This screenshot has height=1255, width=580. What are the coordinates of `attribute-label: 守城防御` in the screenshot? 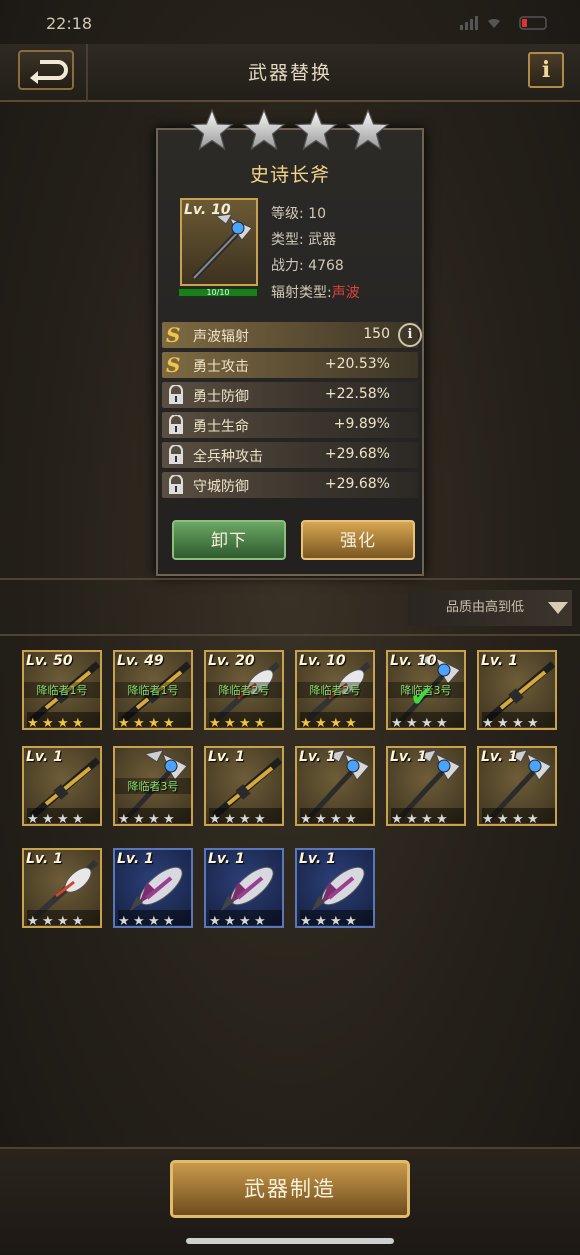 It's located at (221, 487).